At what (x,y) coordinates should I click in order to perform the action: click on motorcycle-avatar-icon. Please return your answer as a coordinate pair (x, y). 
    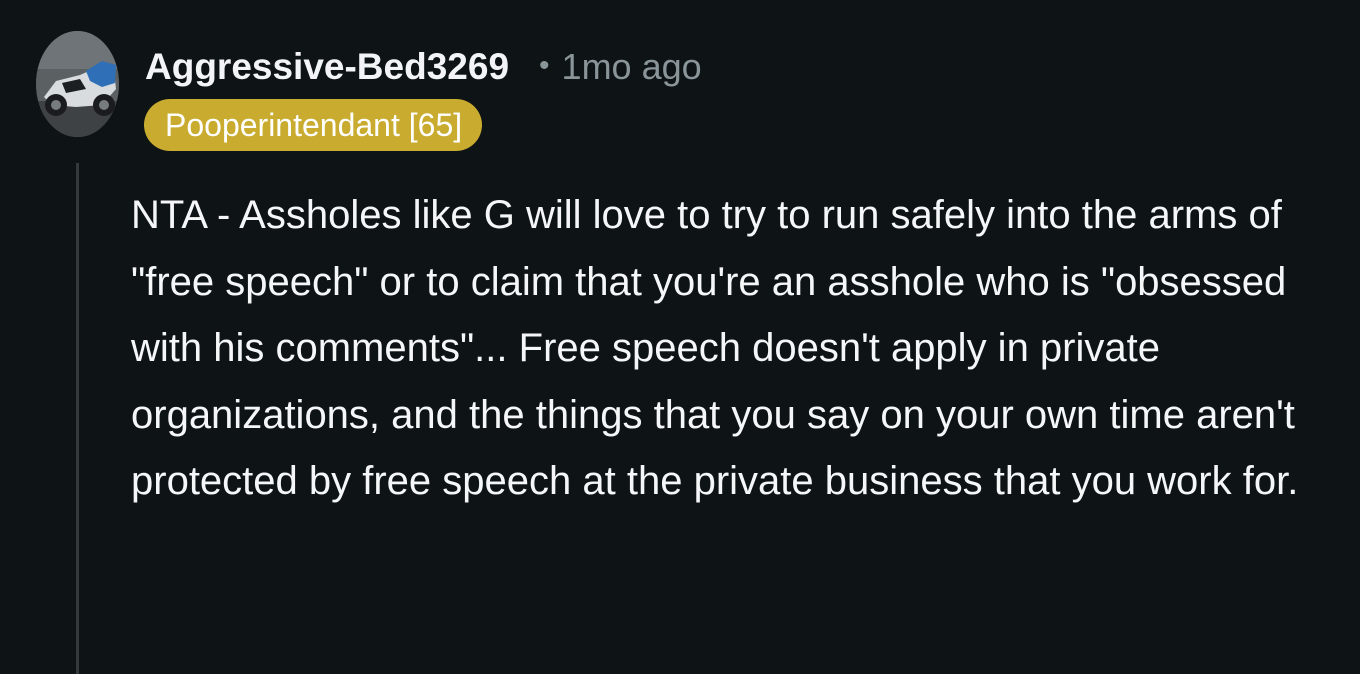
    Looking at the image, I should click on (77, 84).